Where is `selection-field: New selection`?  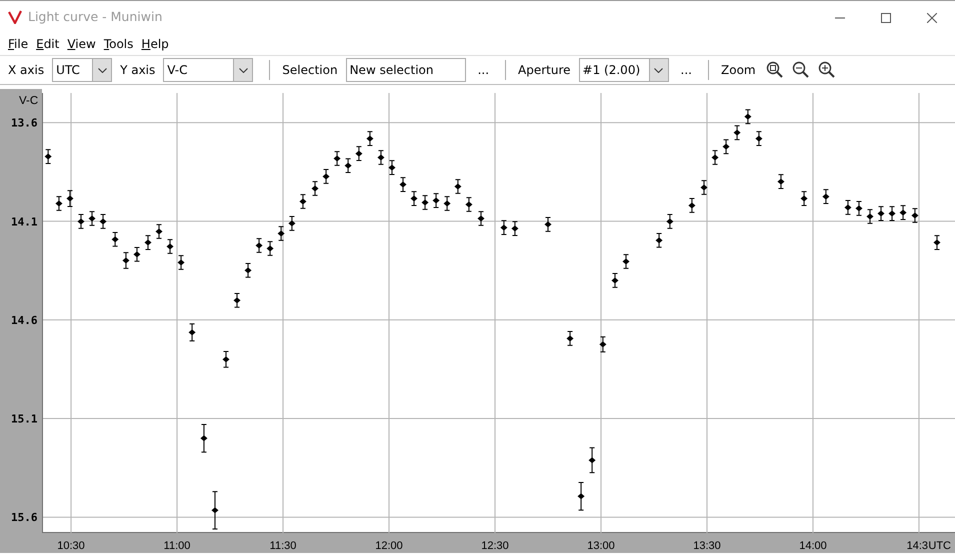
selection-field: New selection is located at coordinates (406, 70).